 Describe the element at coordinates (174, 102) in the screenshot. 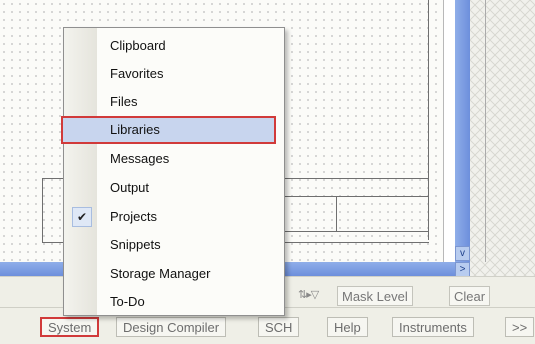

I see `menu-item-files: Files` at that location.